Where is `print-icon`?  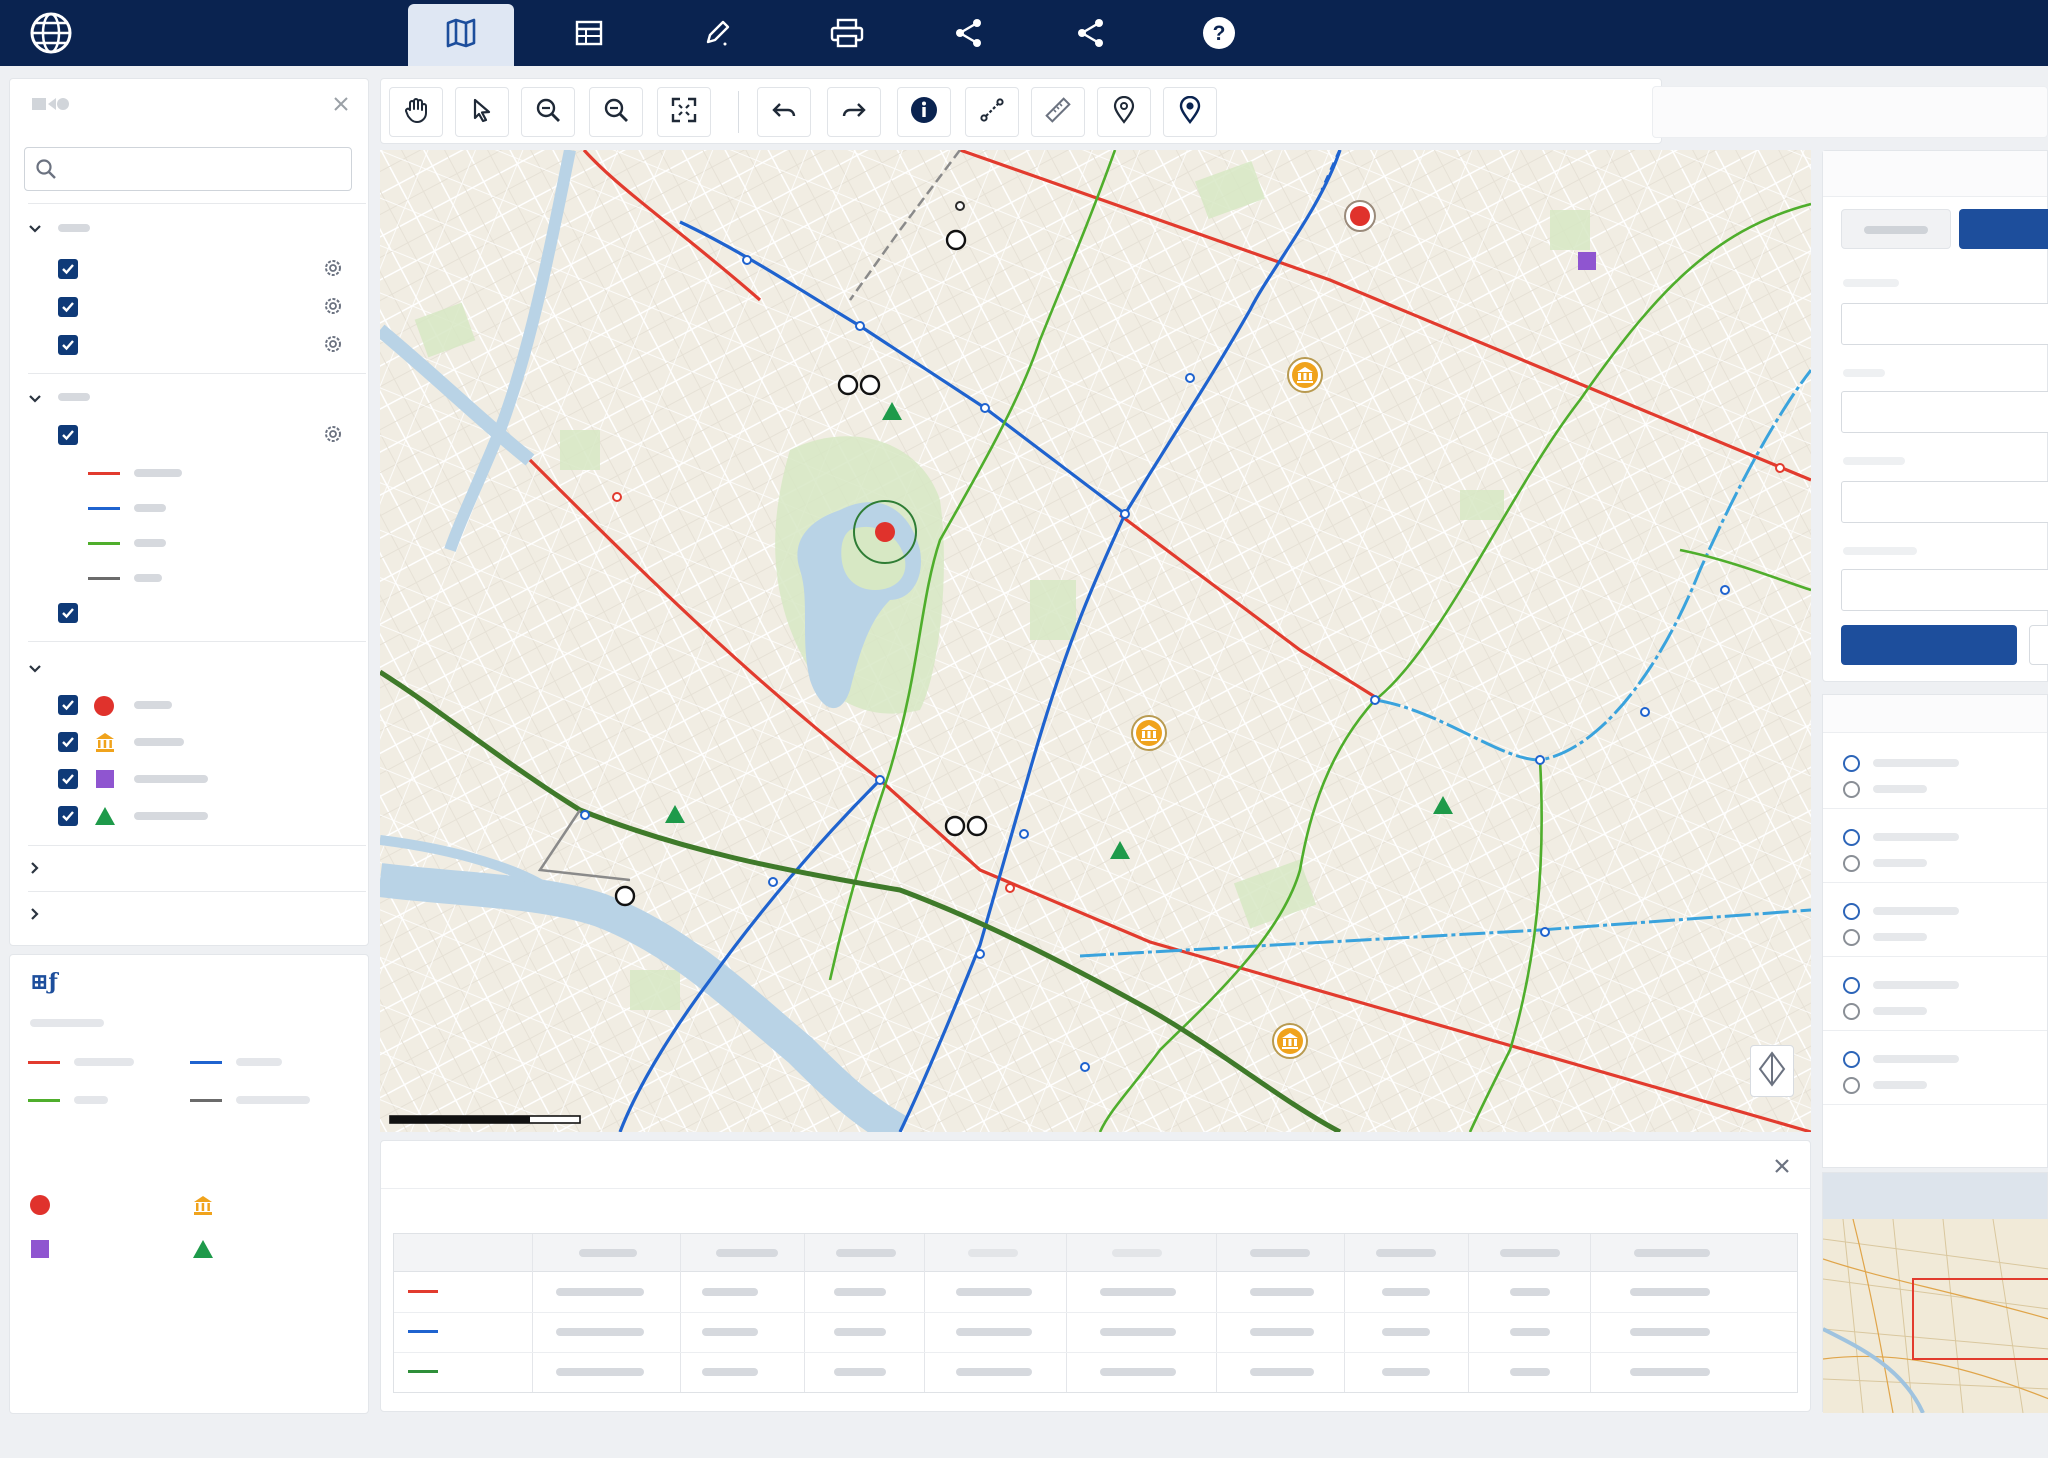
print-icon is located at coordinates (847, 35).